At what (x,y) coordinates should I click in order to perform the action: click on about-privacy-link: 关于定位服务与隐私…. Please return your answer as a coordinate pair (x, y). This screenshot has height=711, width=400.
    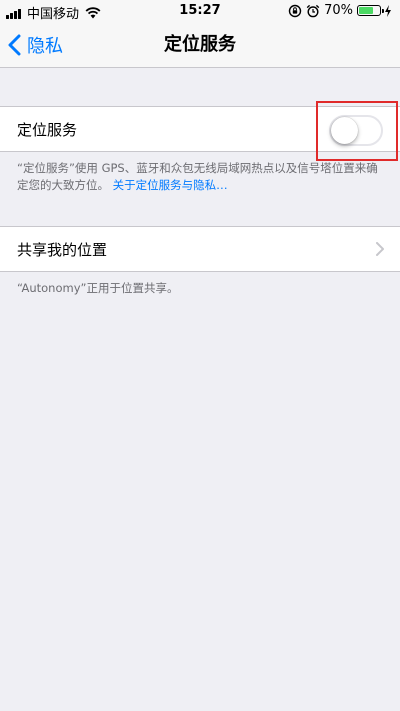
    Looking at the image, I should click on (170, 185).